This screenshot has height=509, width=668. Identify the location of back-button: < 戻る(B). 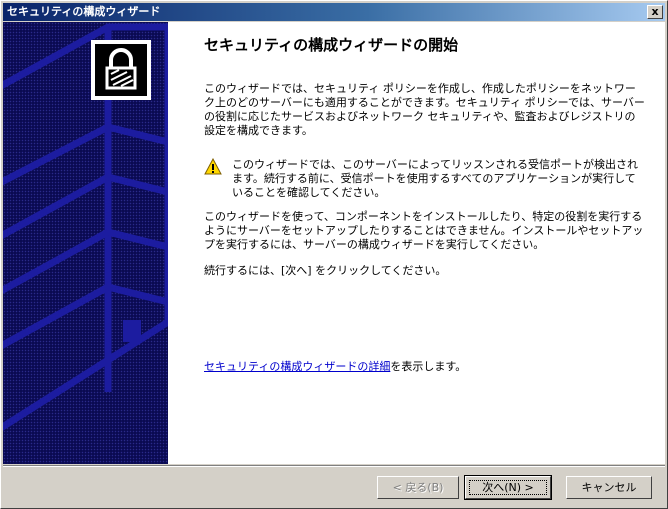
(418, 487).